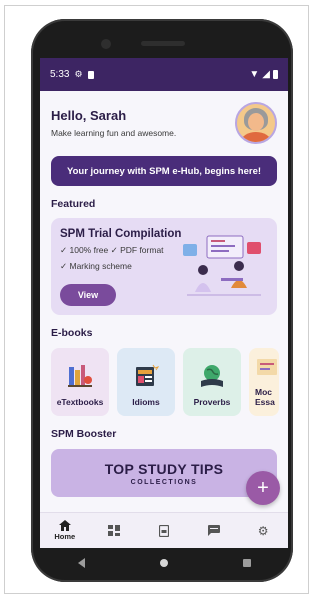 The image size is (320, 599). Describe the element at coordinates (147, 375) in the screenshot. I see `newspaper-icon` at that location.